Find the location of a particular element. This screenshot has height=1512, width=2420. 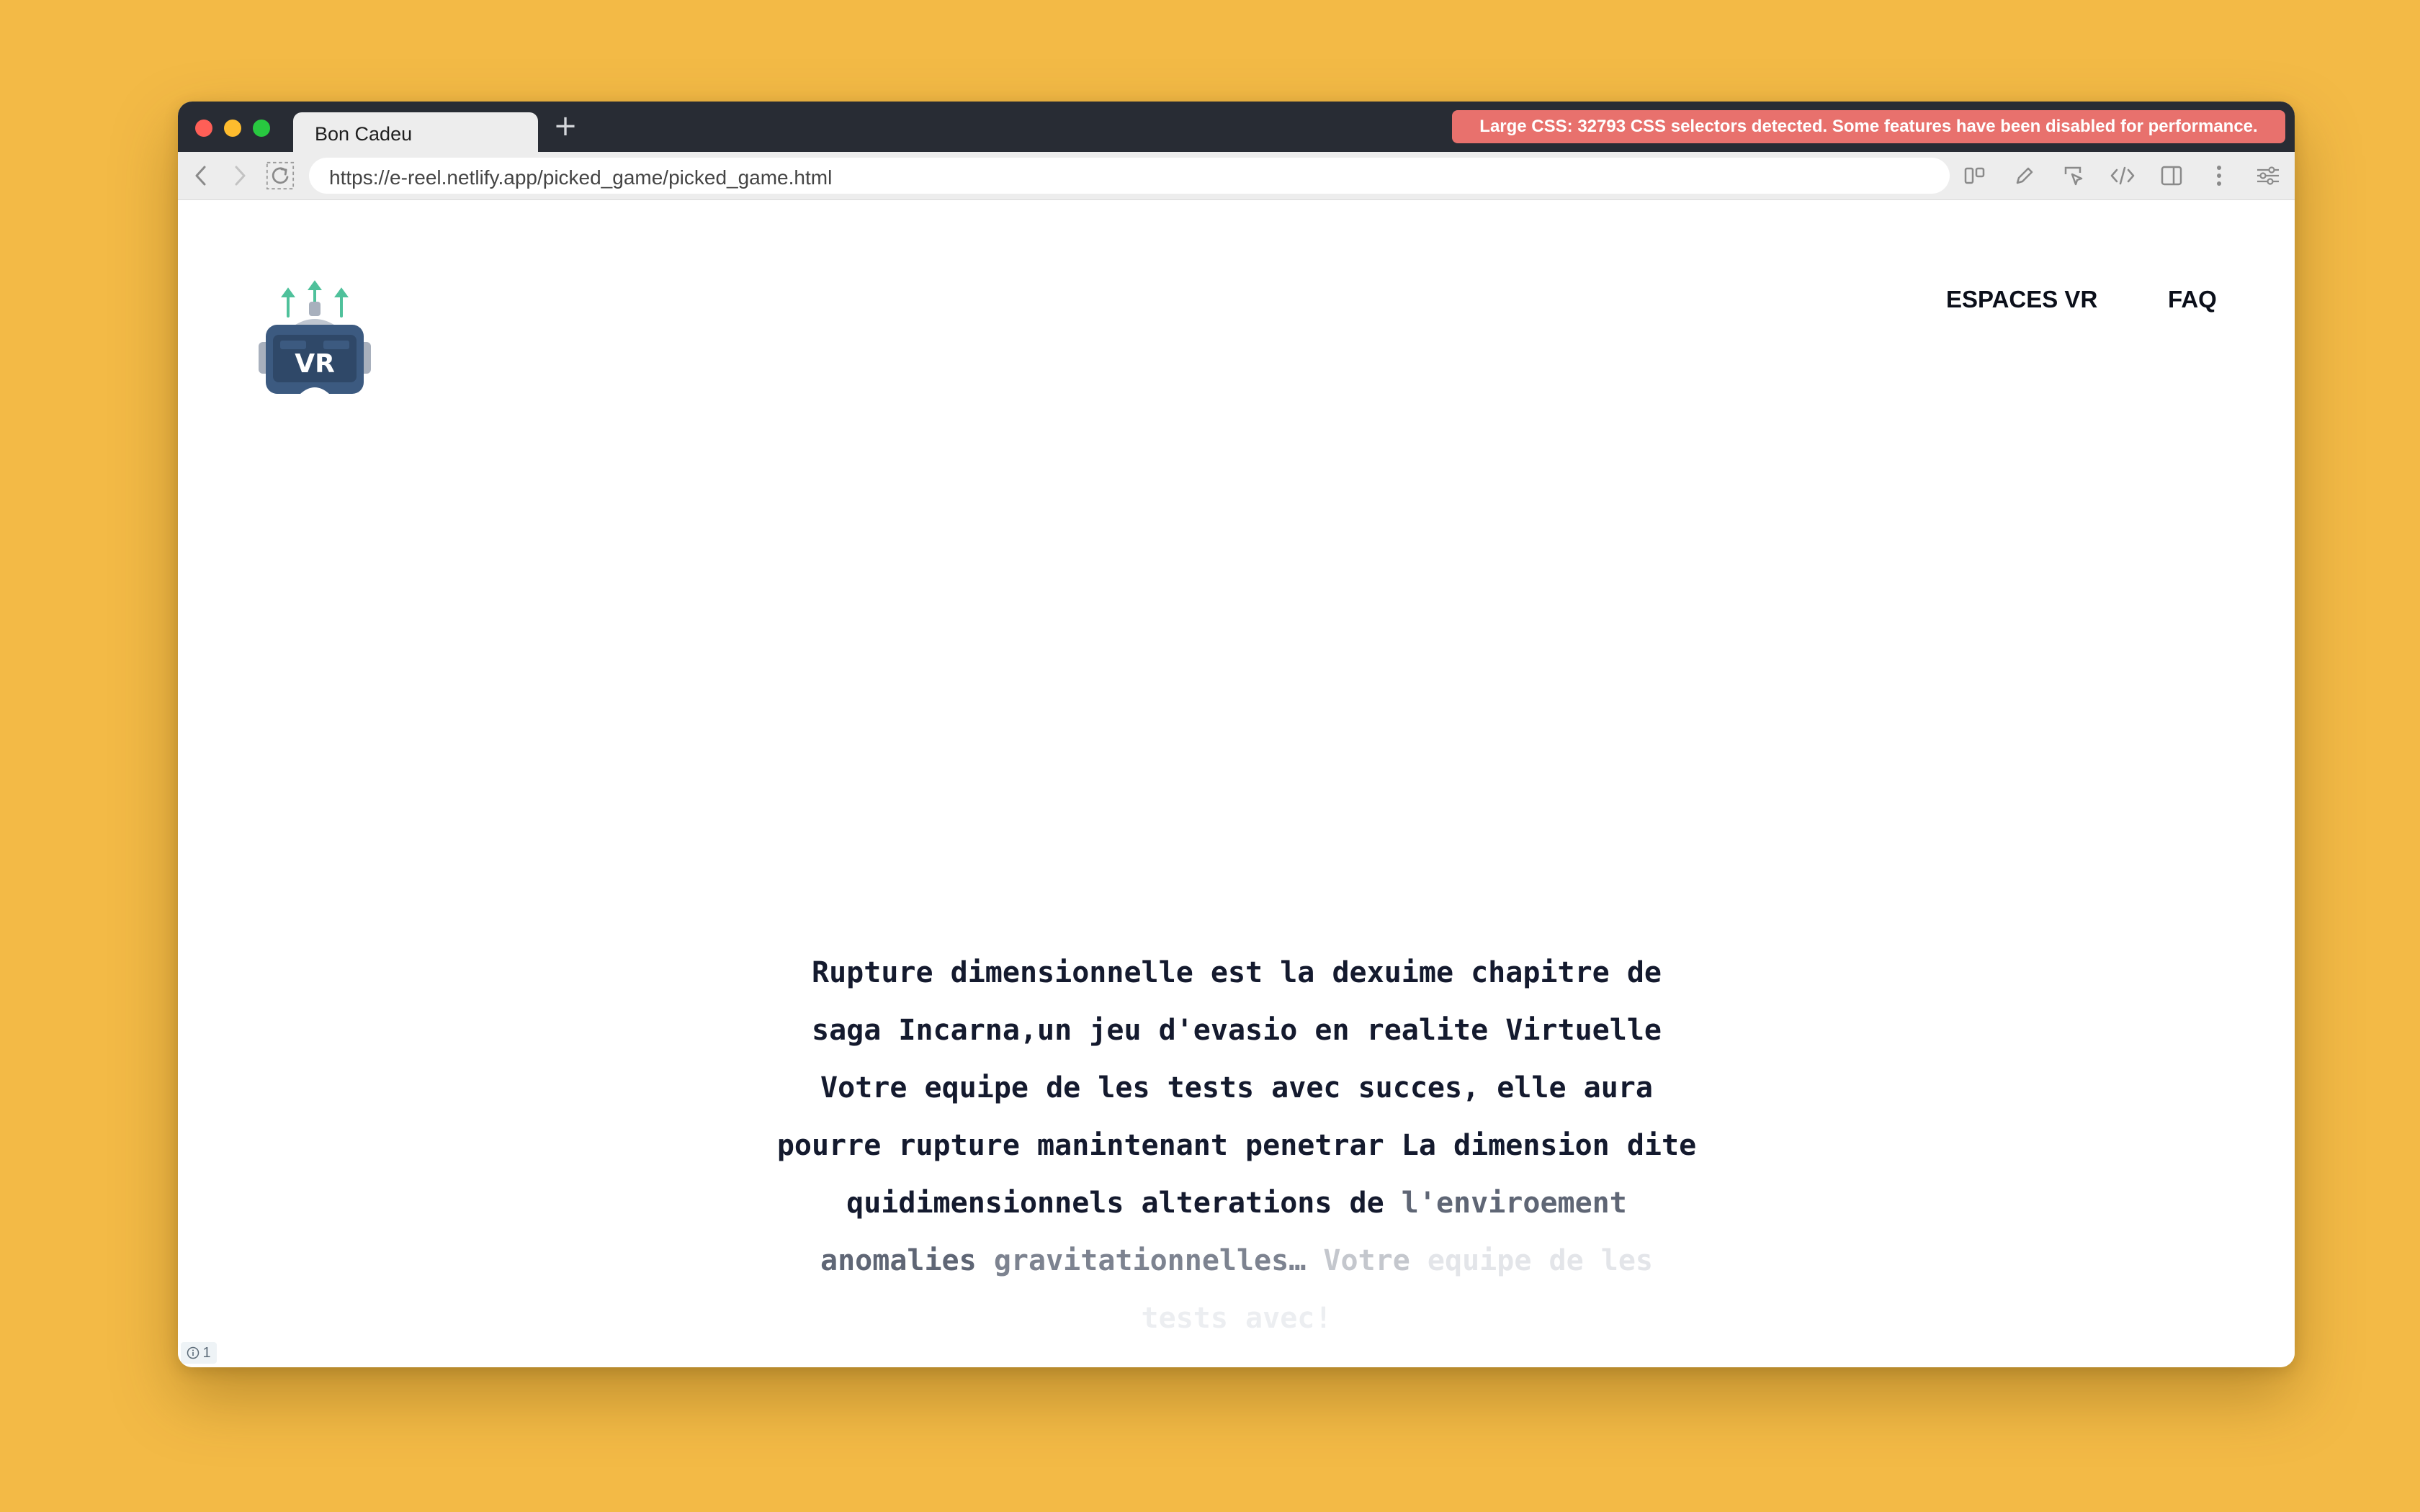

hero-line-fading: Votre is located at coordinates (1366, 1260).